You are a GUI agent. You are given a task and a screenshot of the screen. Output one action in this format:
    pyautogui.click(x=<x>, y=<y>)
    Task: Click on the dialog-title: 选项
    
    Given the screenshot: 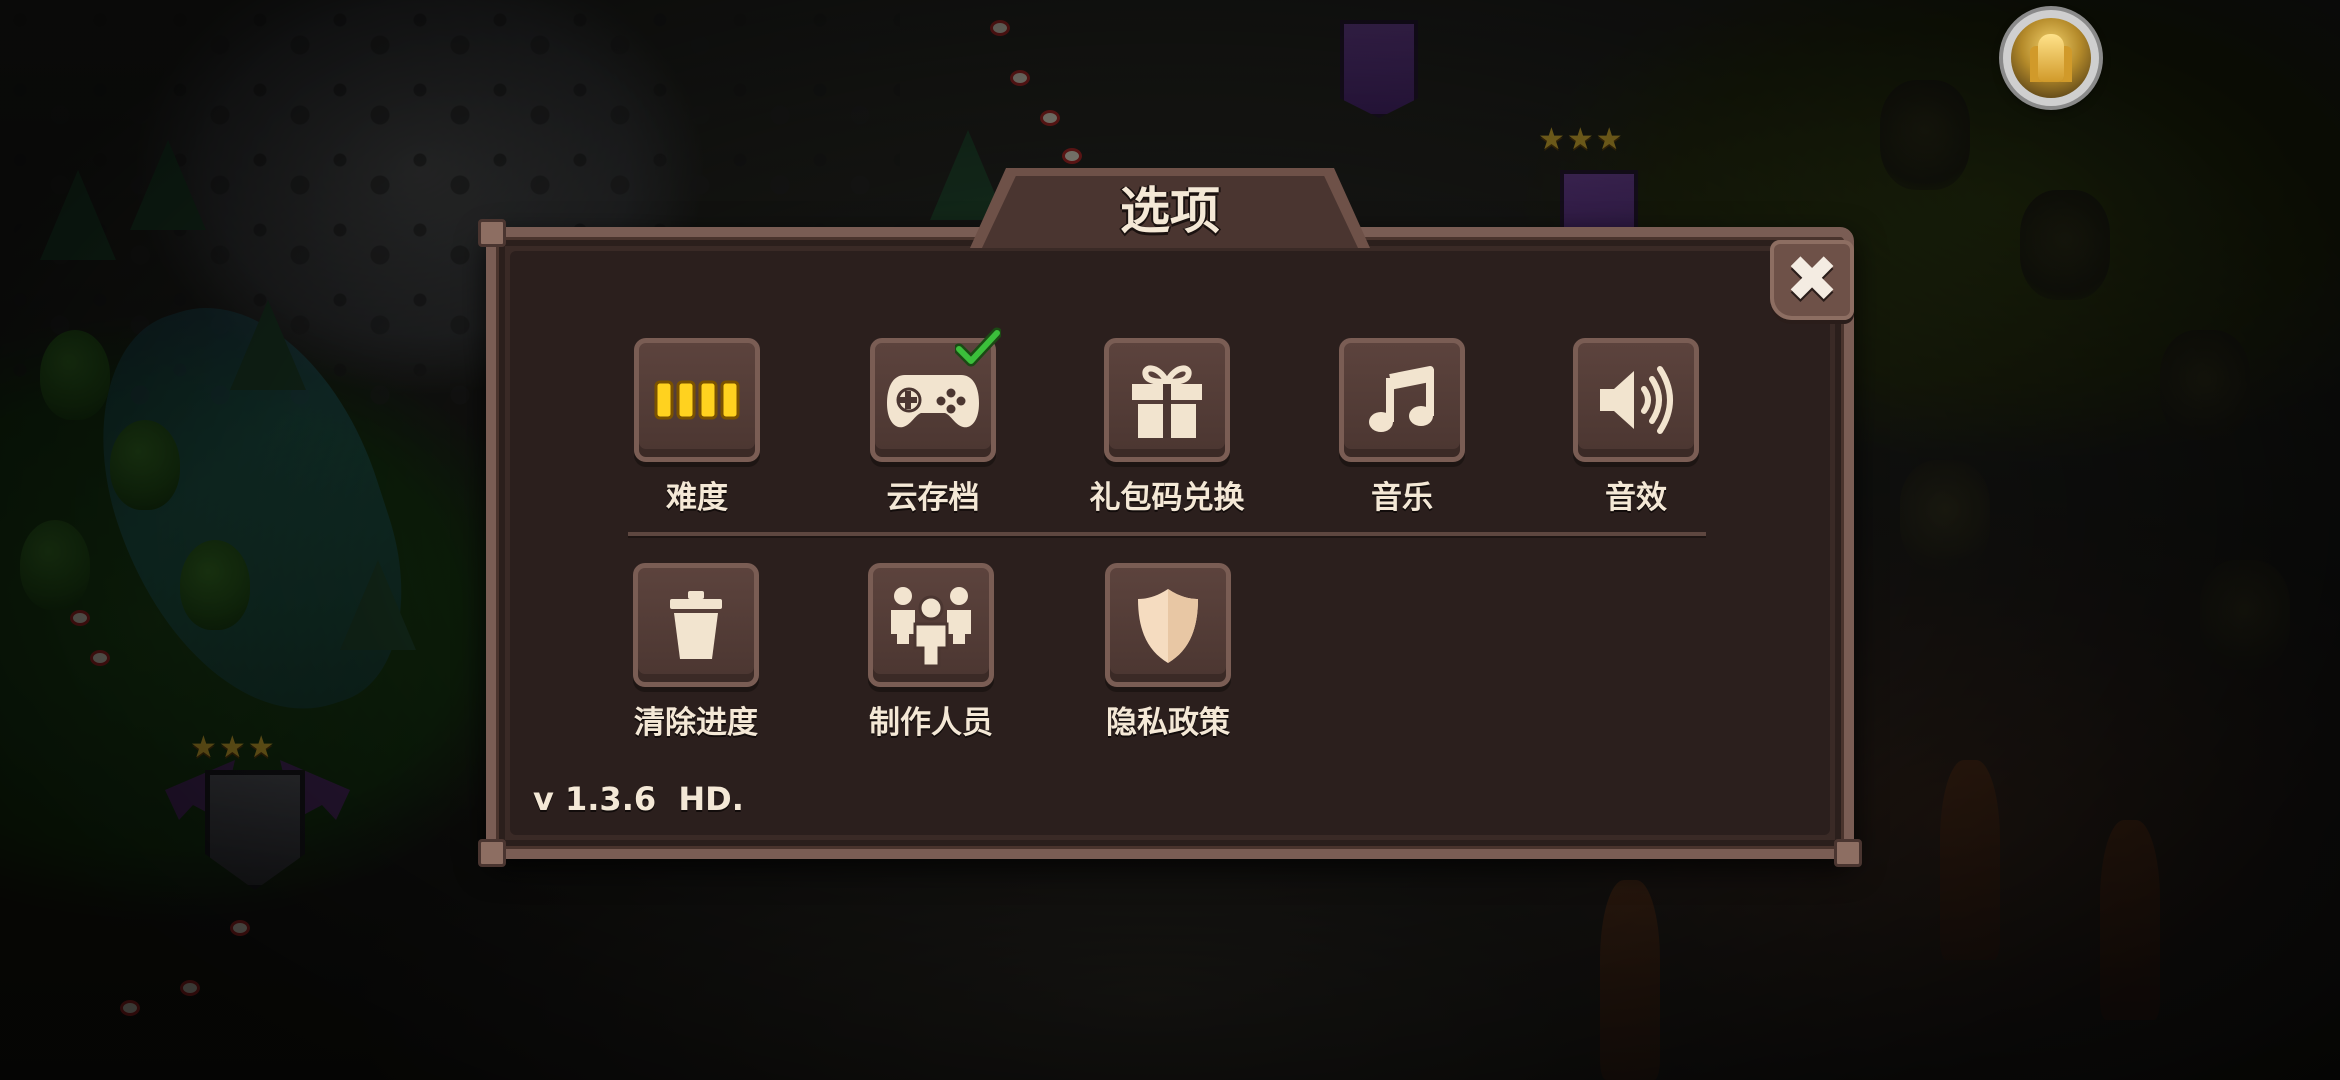 What is the action you would take?
    pyautogui.click(x=1170, y=211)
    